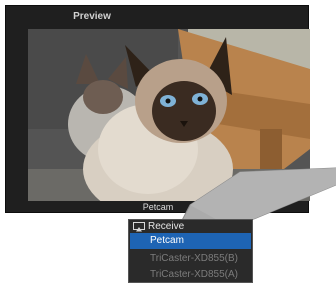 Image resolution: width=336 pixels, height=283 pixels. Describe the element at coordinates (139, 227) in the screenshot. I see `airplay-receive-icon` at that location.